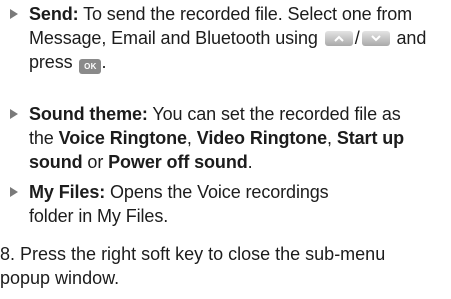 This screenshot has width=451, height=299. What do you see at coordinates (8, 254) in the screenshot?
I see `step-number: 8.` at bounding box center [8, 254].